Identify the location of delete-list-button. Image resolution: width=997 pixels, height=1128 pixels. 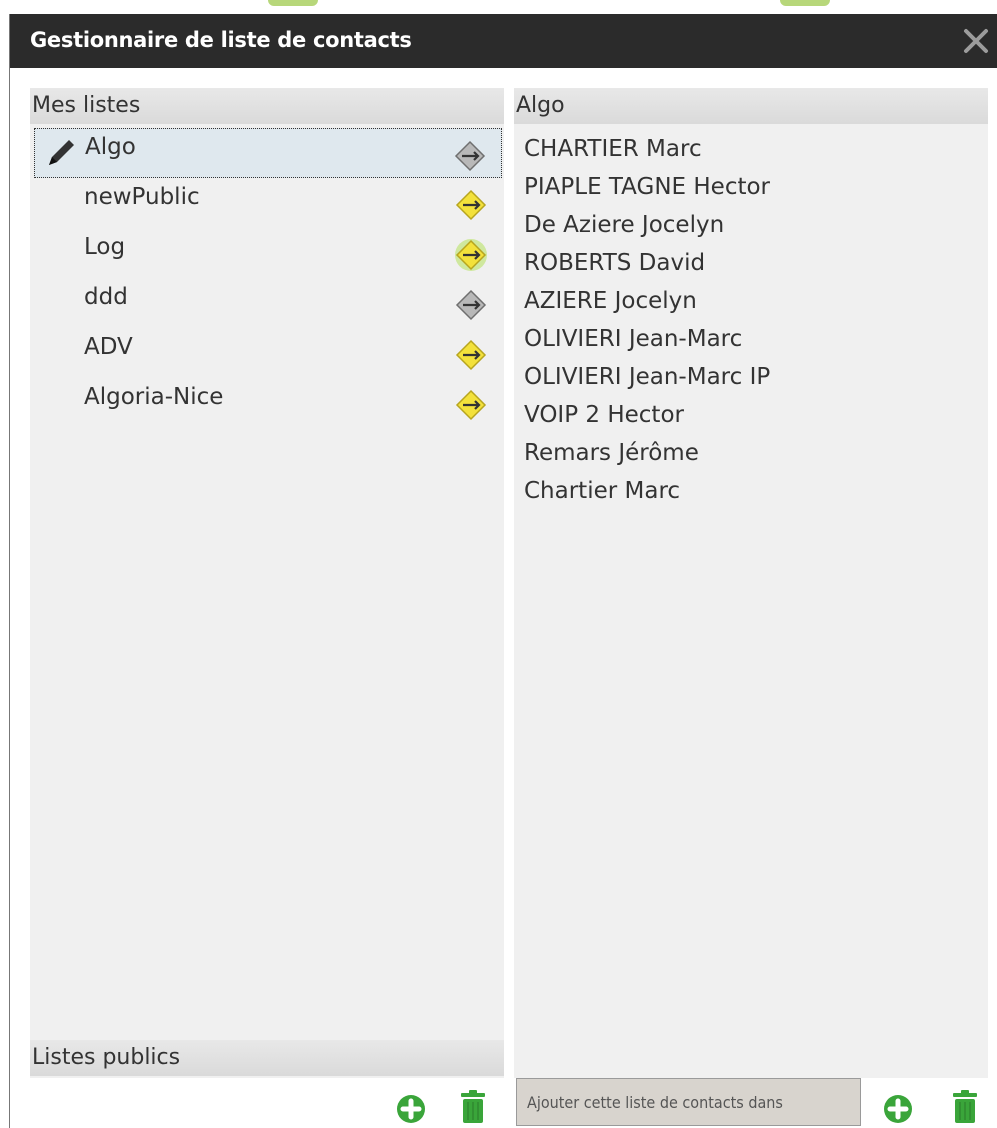
(473, 1107).